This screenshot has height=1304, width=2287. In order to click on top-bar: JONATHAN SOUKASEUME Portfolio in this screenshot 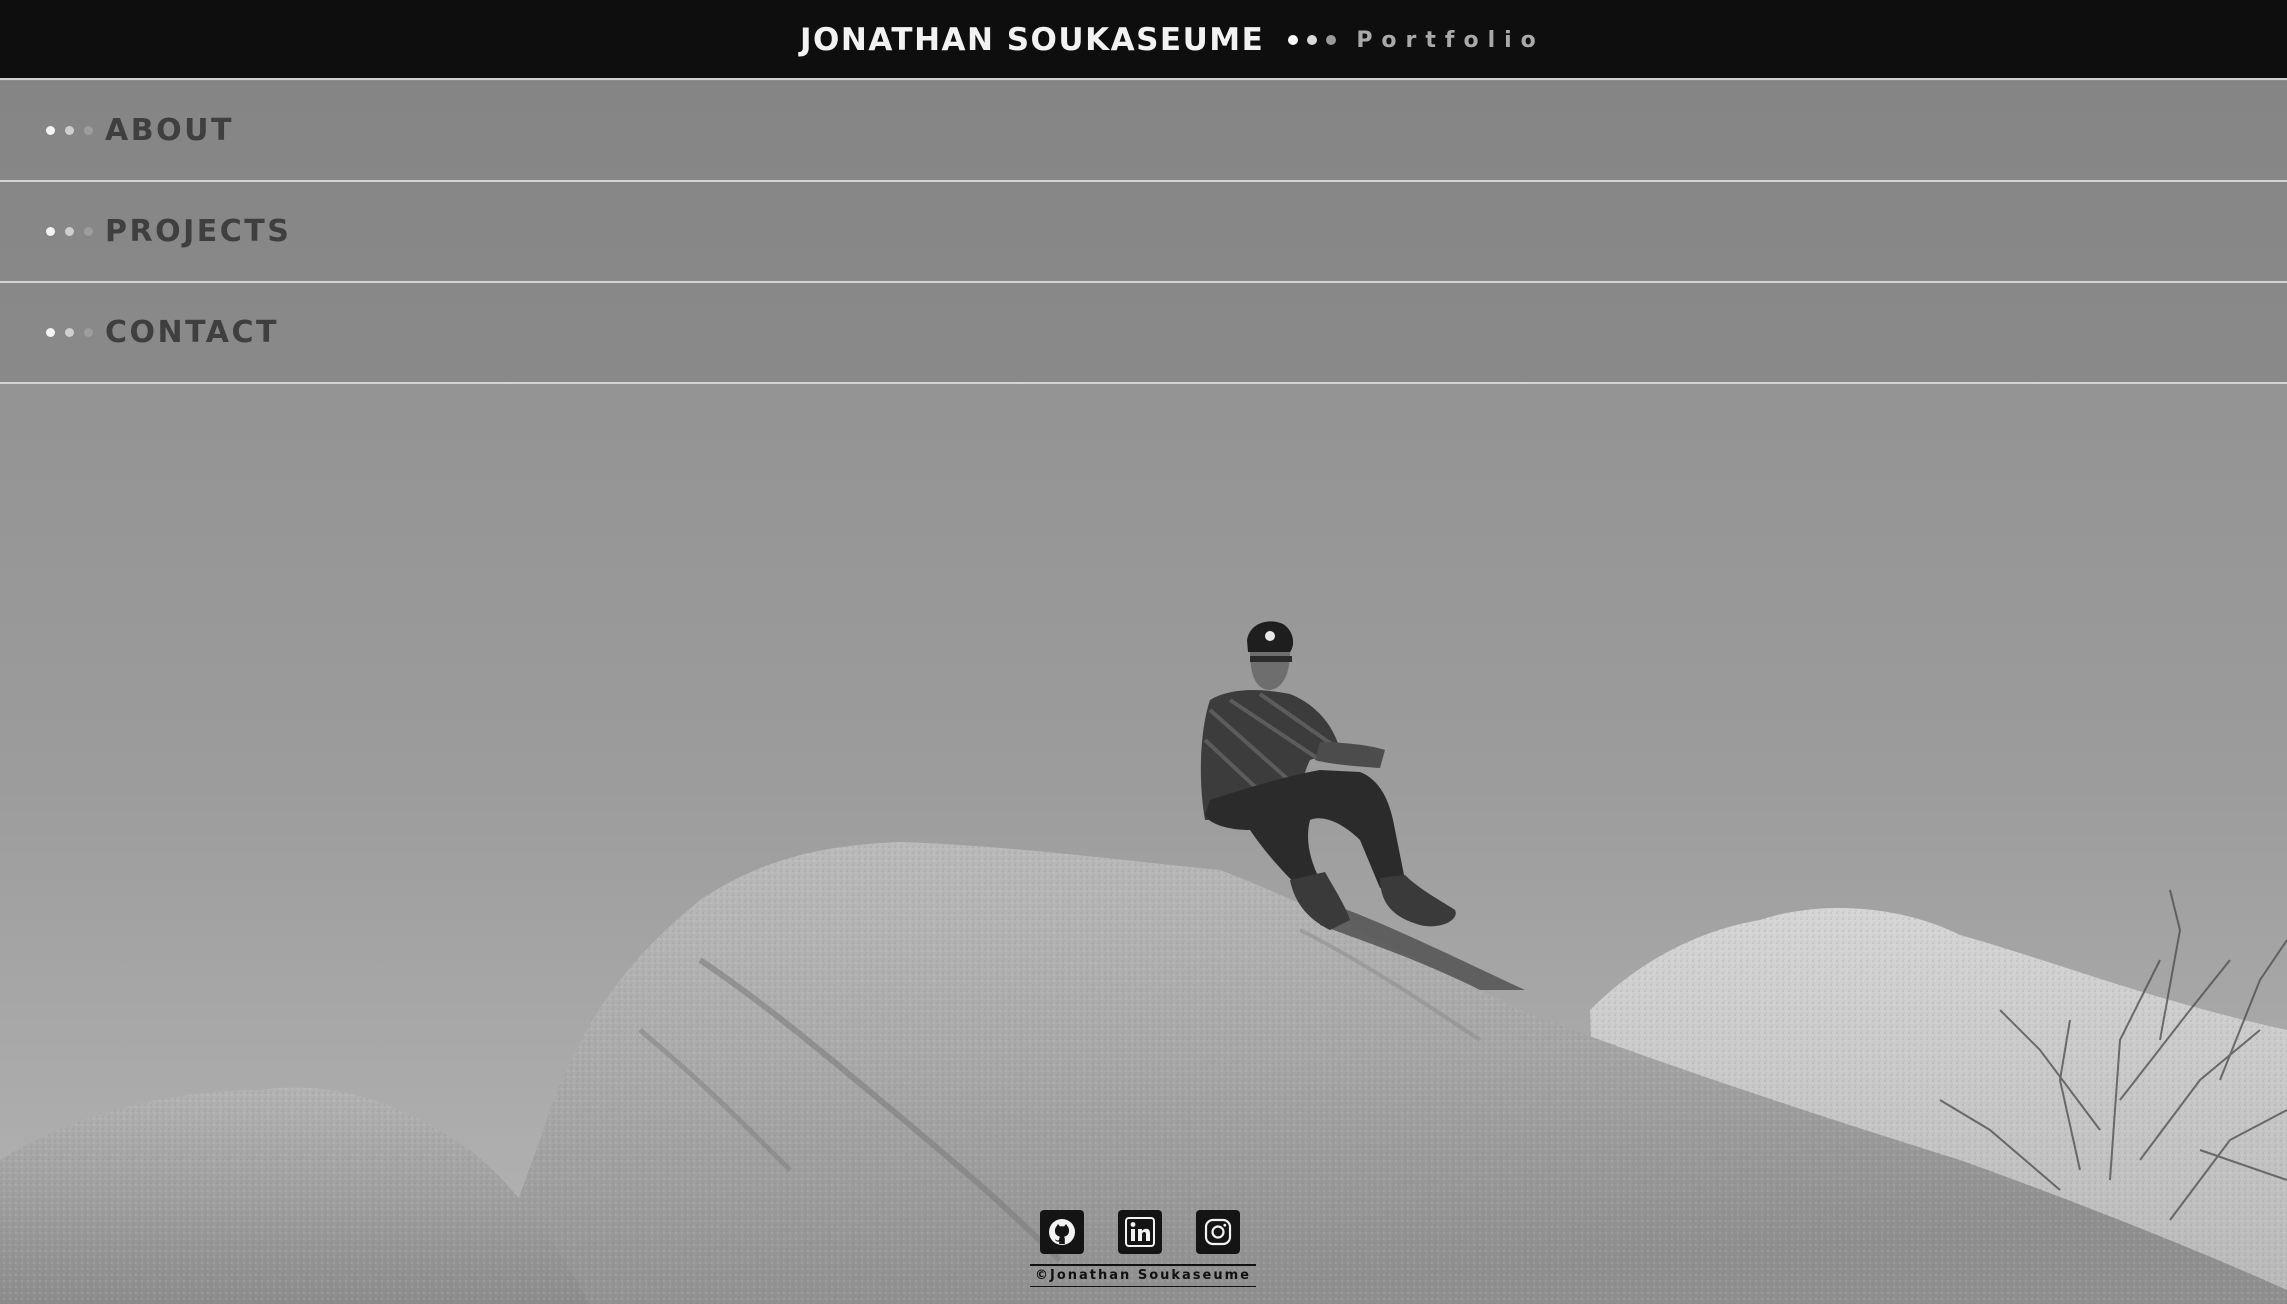, I will do `click(1143, 40)`.